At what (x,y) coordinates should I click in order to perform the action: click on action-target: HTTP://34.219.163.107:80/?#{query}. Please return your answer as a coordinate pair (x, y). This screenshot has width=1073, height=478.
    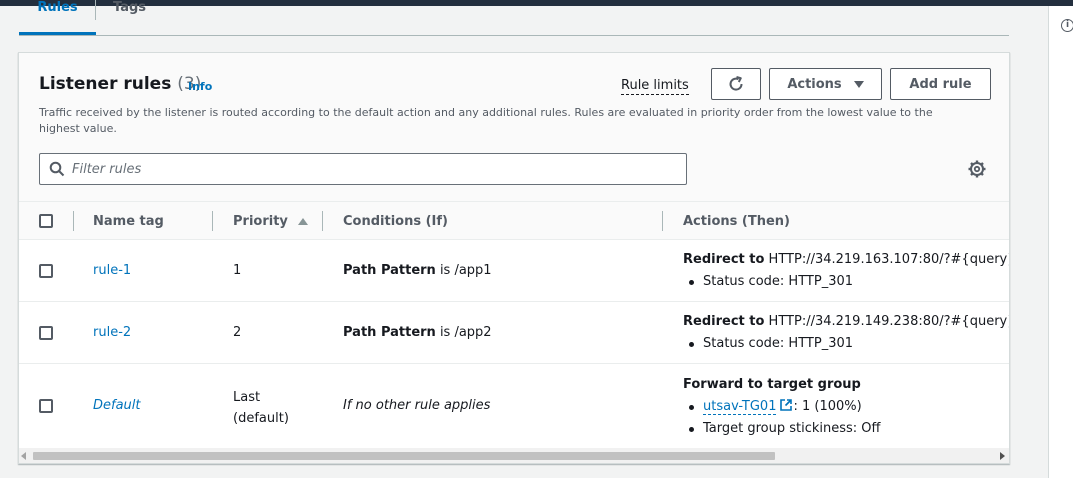
    Looking at the image, I should click on (886, 259).